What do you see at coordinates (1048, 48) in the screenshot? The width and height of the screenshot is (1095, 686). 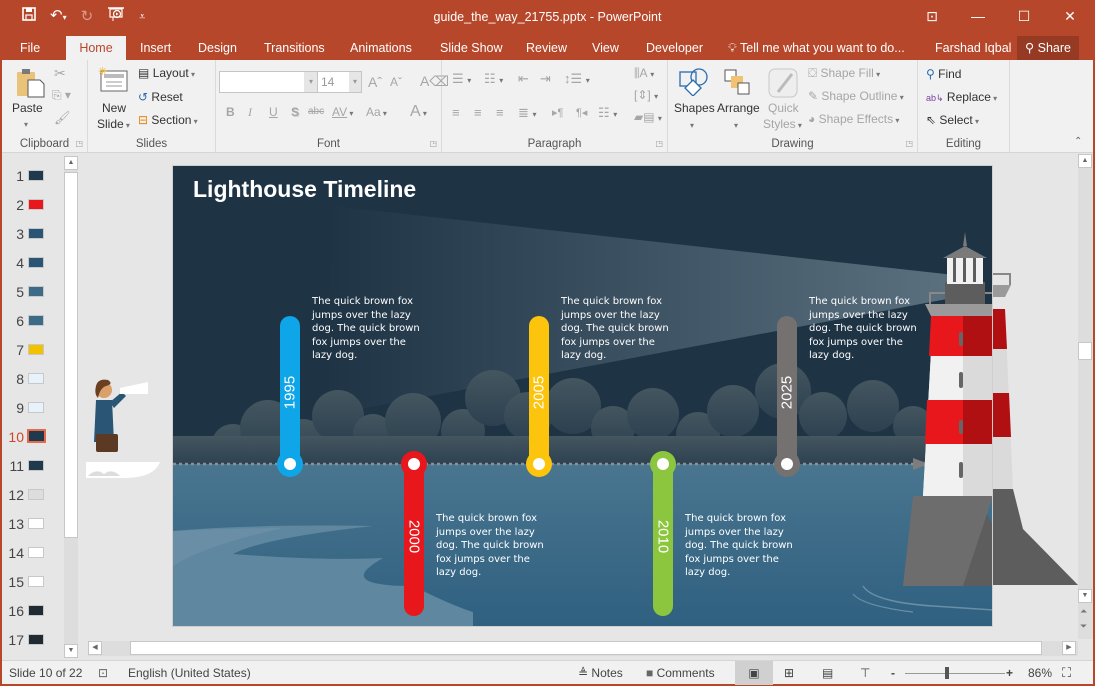 I see `share-button: ⚲ Share` at bounding box center [1048, 48].